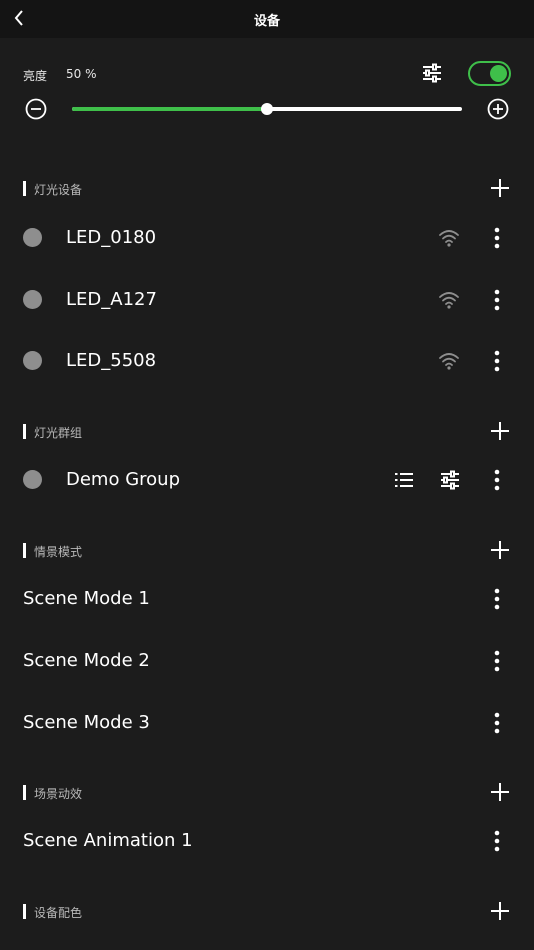 The width and height of the screenshot is (534, 950). Describe the element at coordinates (169, 109) in the screenshot. I see `slider-fill` at that location.